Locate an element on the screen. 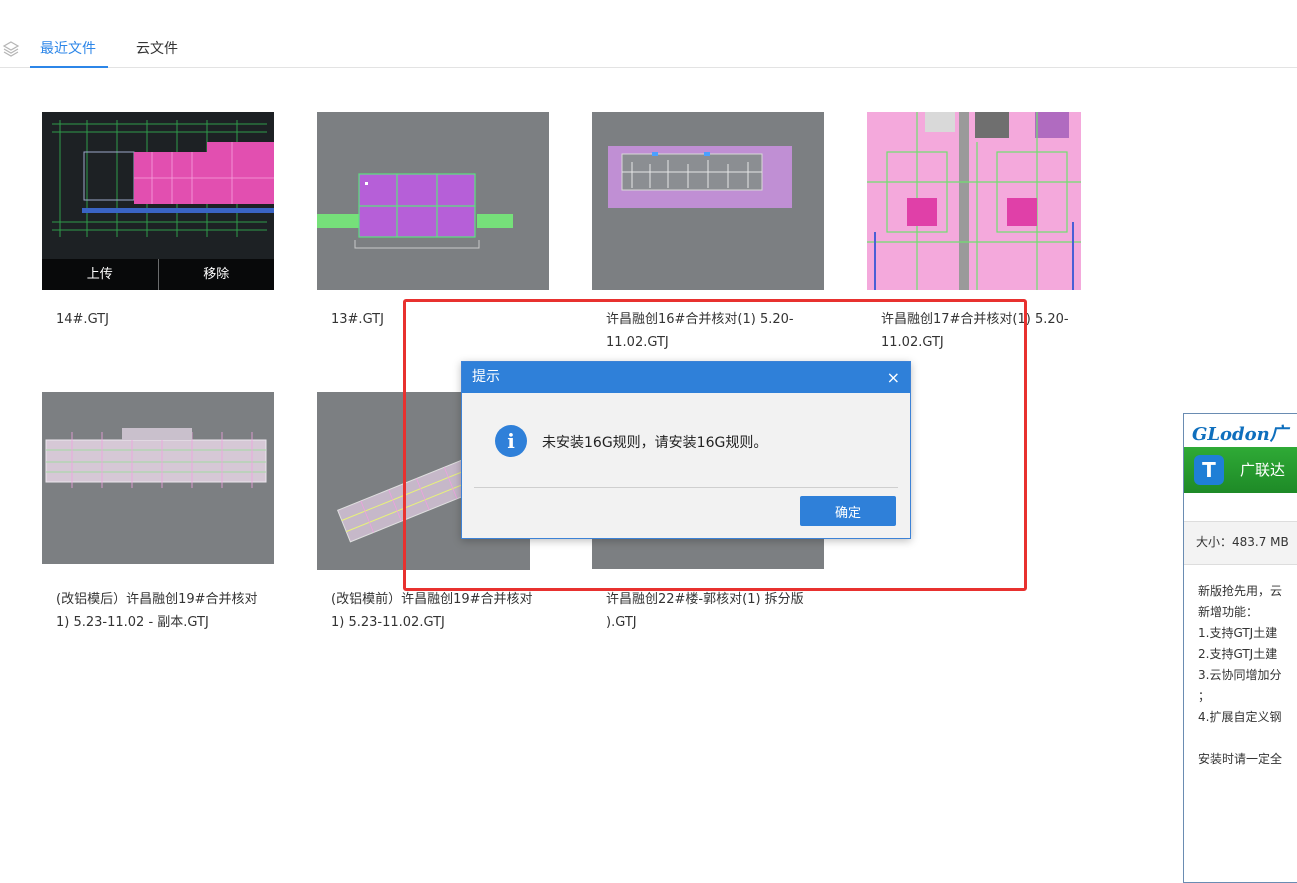  release-note-line: 安装时请一定全 is located at coordinates (1240, 759).